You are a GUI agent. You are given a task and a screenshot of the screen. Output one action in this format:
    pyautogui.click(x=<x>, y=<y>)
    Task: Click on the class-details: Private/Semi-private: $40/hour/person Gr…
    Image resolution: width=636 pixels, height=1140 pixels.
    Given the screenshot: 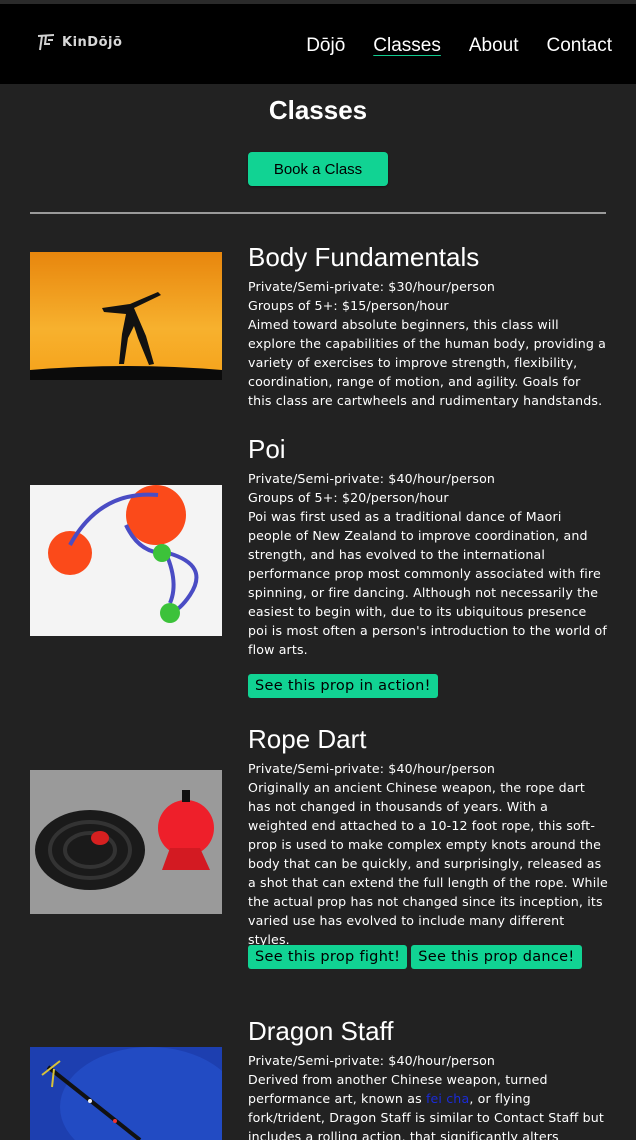 What is the action you would take?
    pyautogui.click(x=428, y=564)
    